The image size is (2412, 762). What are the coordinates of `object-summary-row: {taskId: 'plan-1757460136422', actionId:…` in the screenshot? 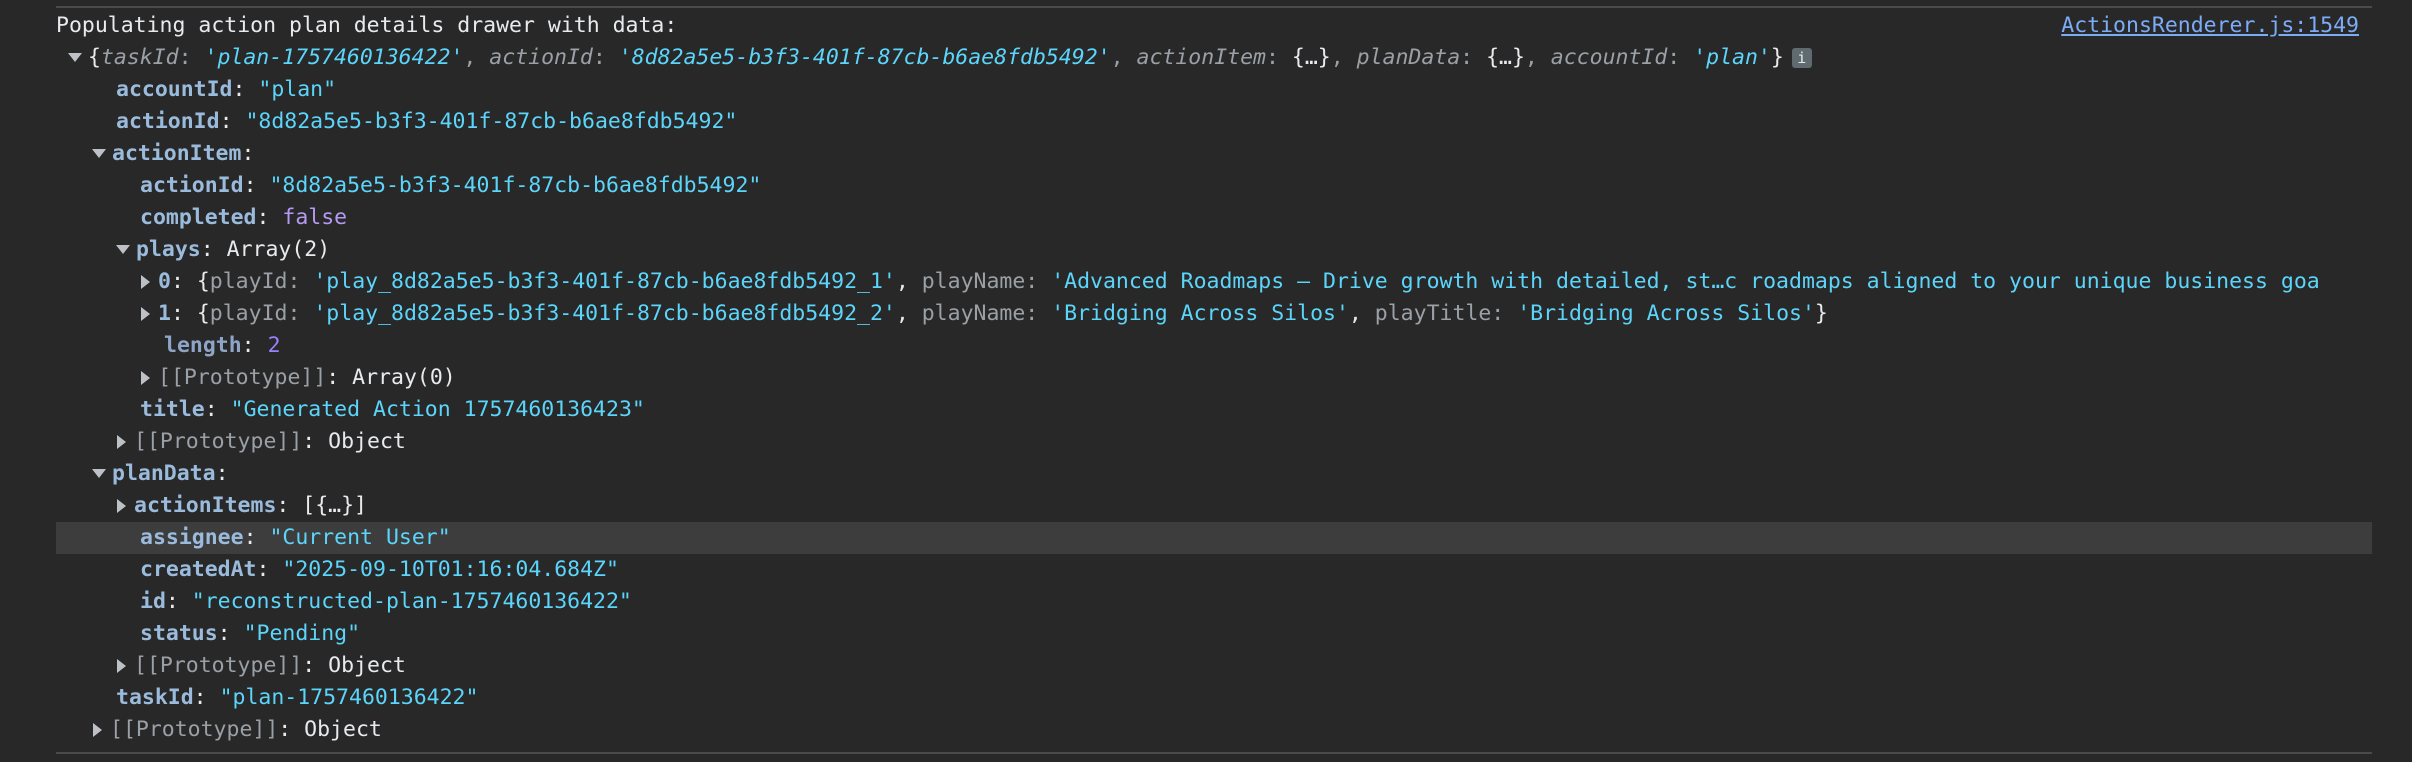 It's located at (940, 58).